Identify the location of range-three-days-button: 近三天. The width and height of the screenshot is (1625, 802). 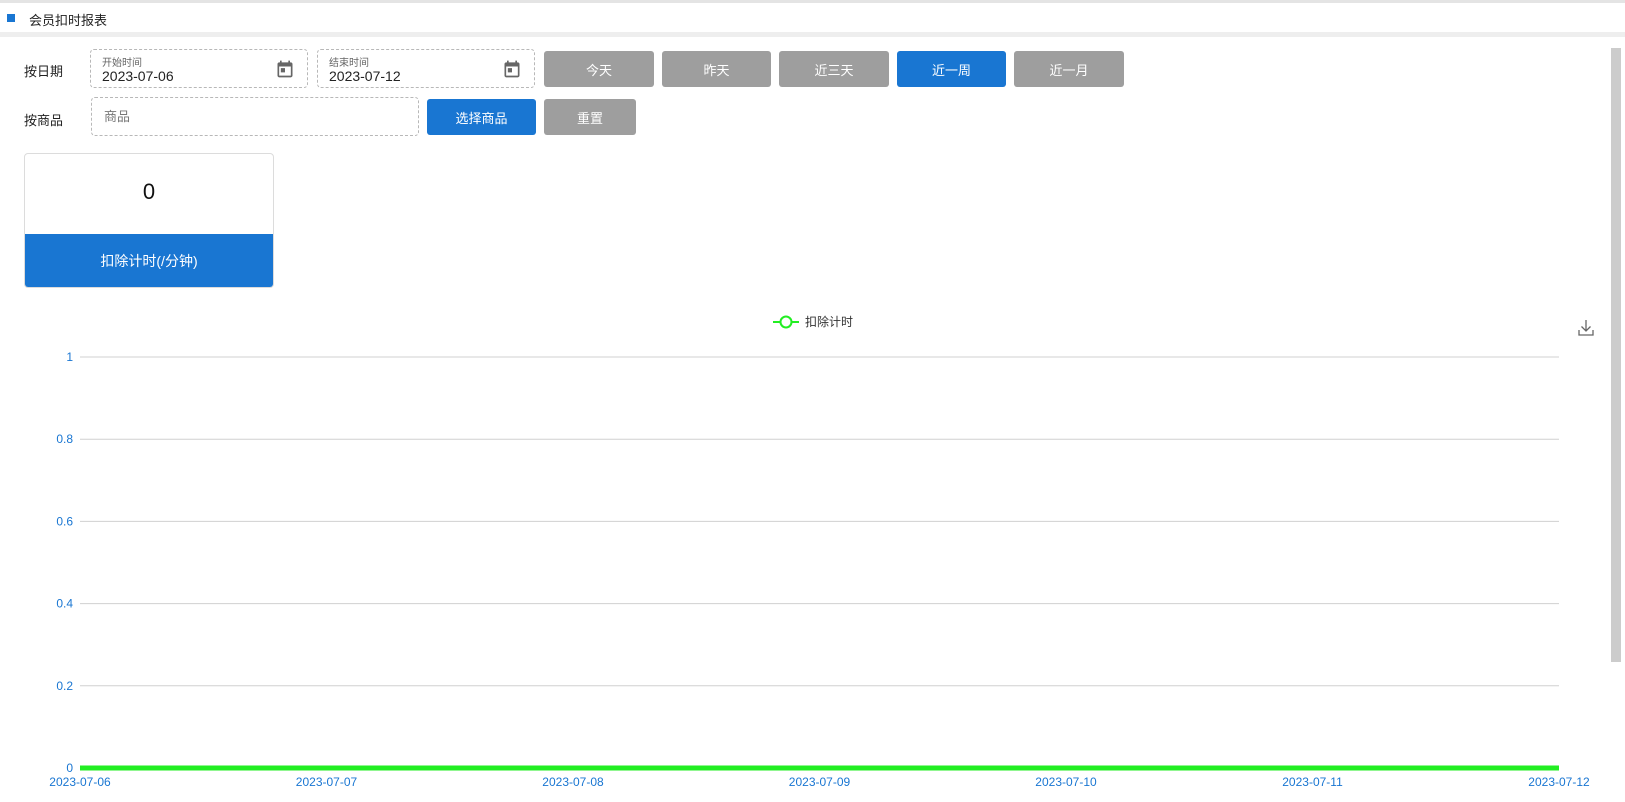
(834, 69).